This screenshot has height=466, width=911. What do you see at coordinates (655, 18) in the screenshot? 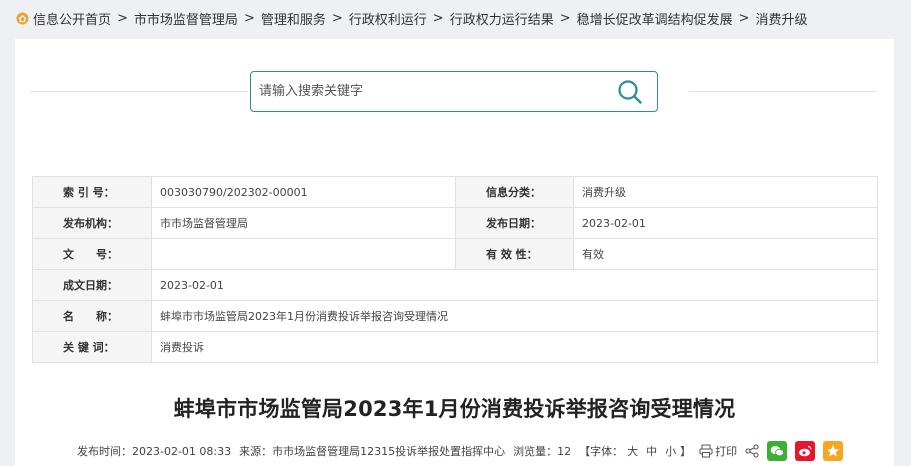
I see `breadcrumb-item-growth: 稳增长促改革调结构促发展` at bounding box center [655, 18].